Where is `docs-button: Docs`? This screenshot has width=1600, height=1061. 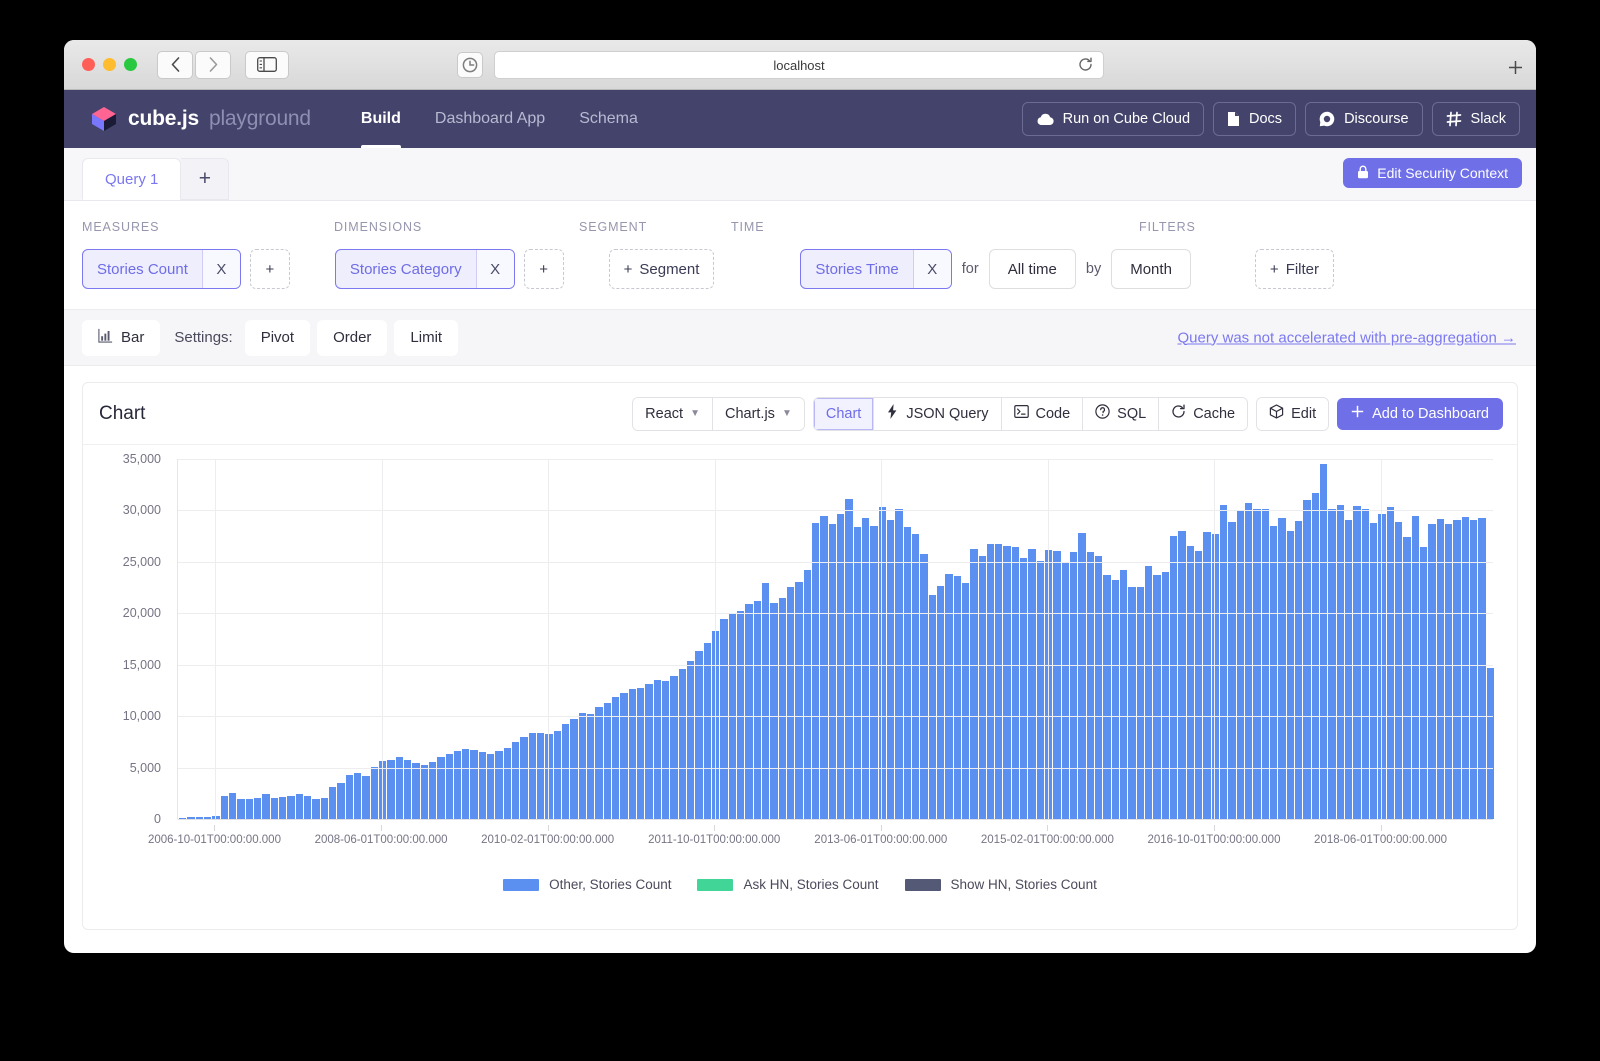 docs-button: Docs is located at coordinates (1255, 119).